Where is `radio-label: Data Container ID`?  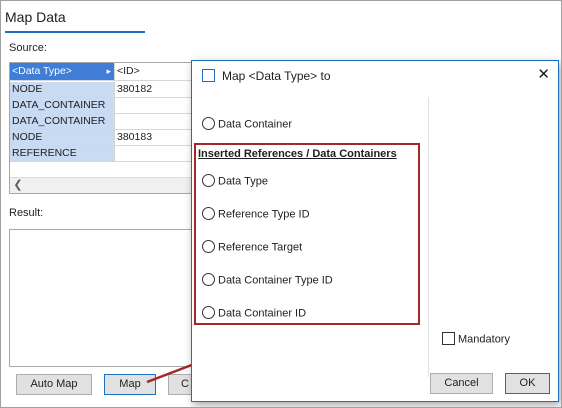
radio-label: Data Container ID is located at coordinates (262, 313).